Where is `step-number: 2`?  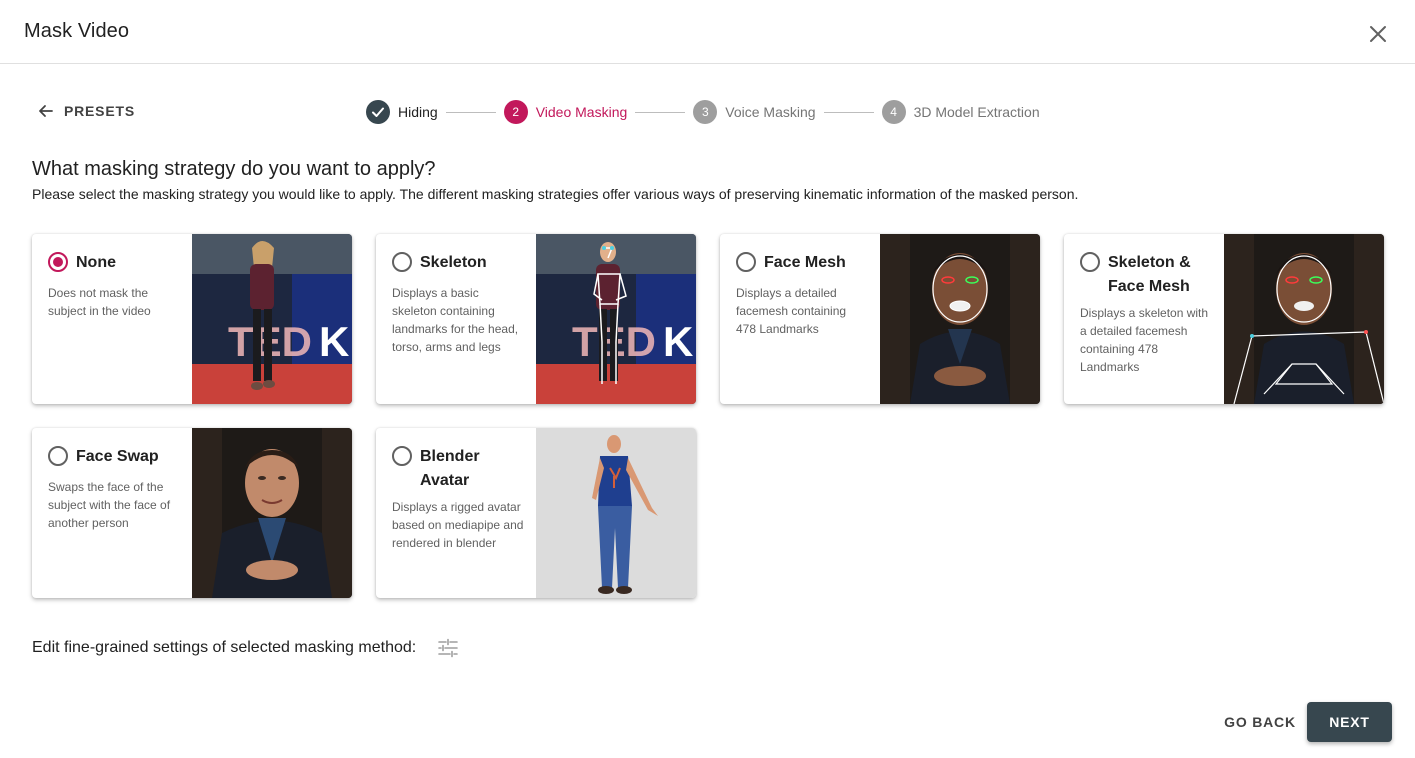
step-number: 2 is located at coordinates (515, 112).